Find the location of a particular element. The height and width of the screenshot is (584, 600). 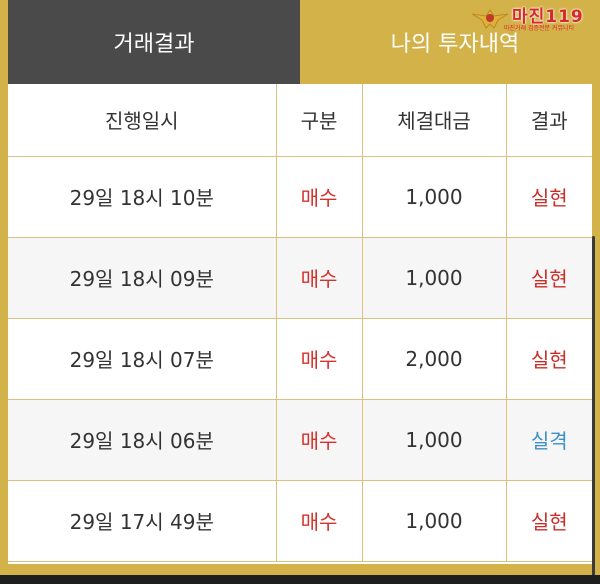

table-header-row: 진행일시 구분 체결대금 결과 is located at coordinates (300, 120).